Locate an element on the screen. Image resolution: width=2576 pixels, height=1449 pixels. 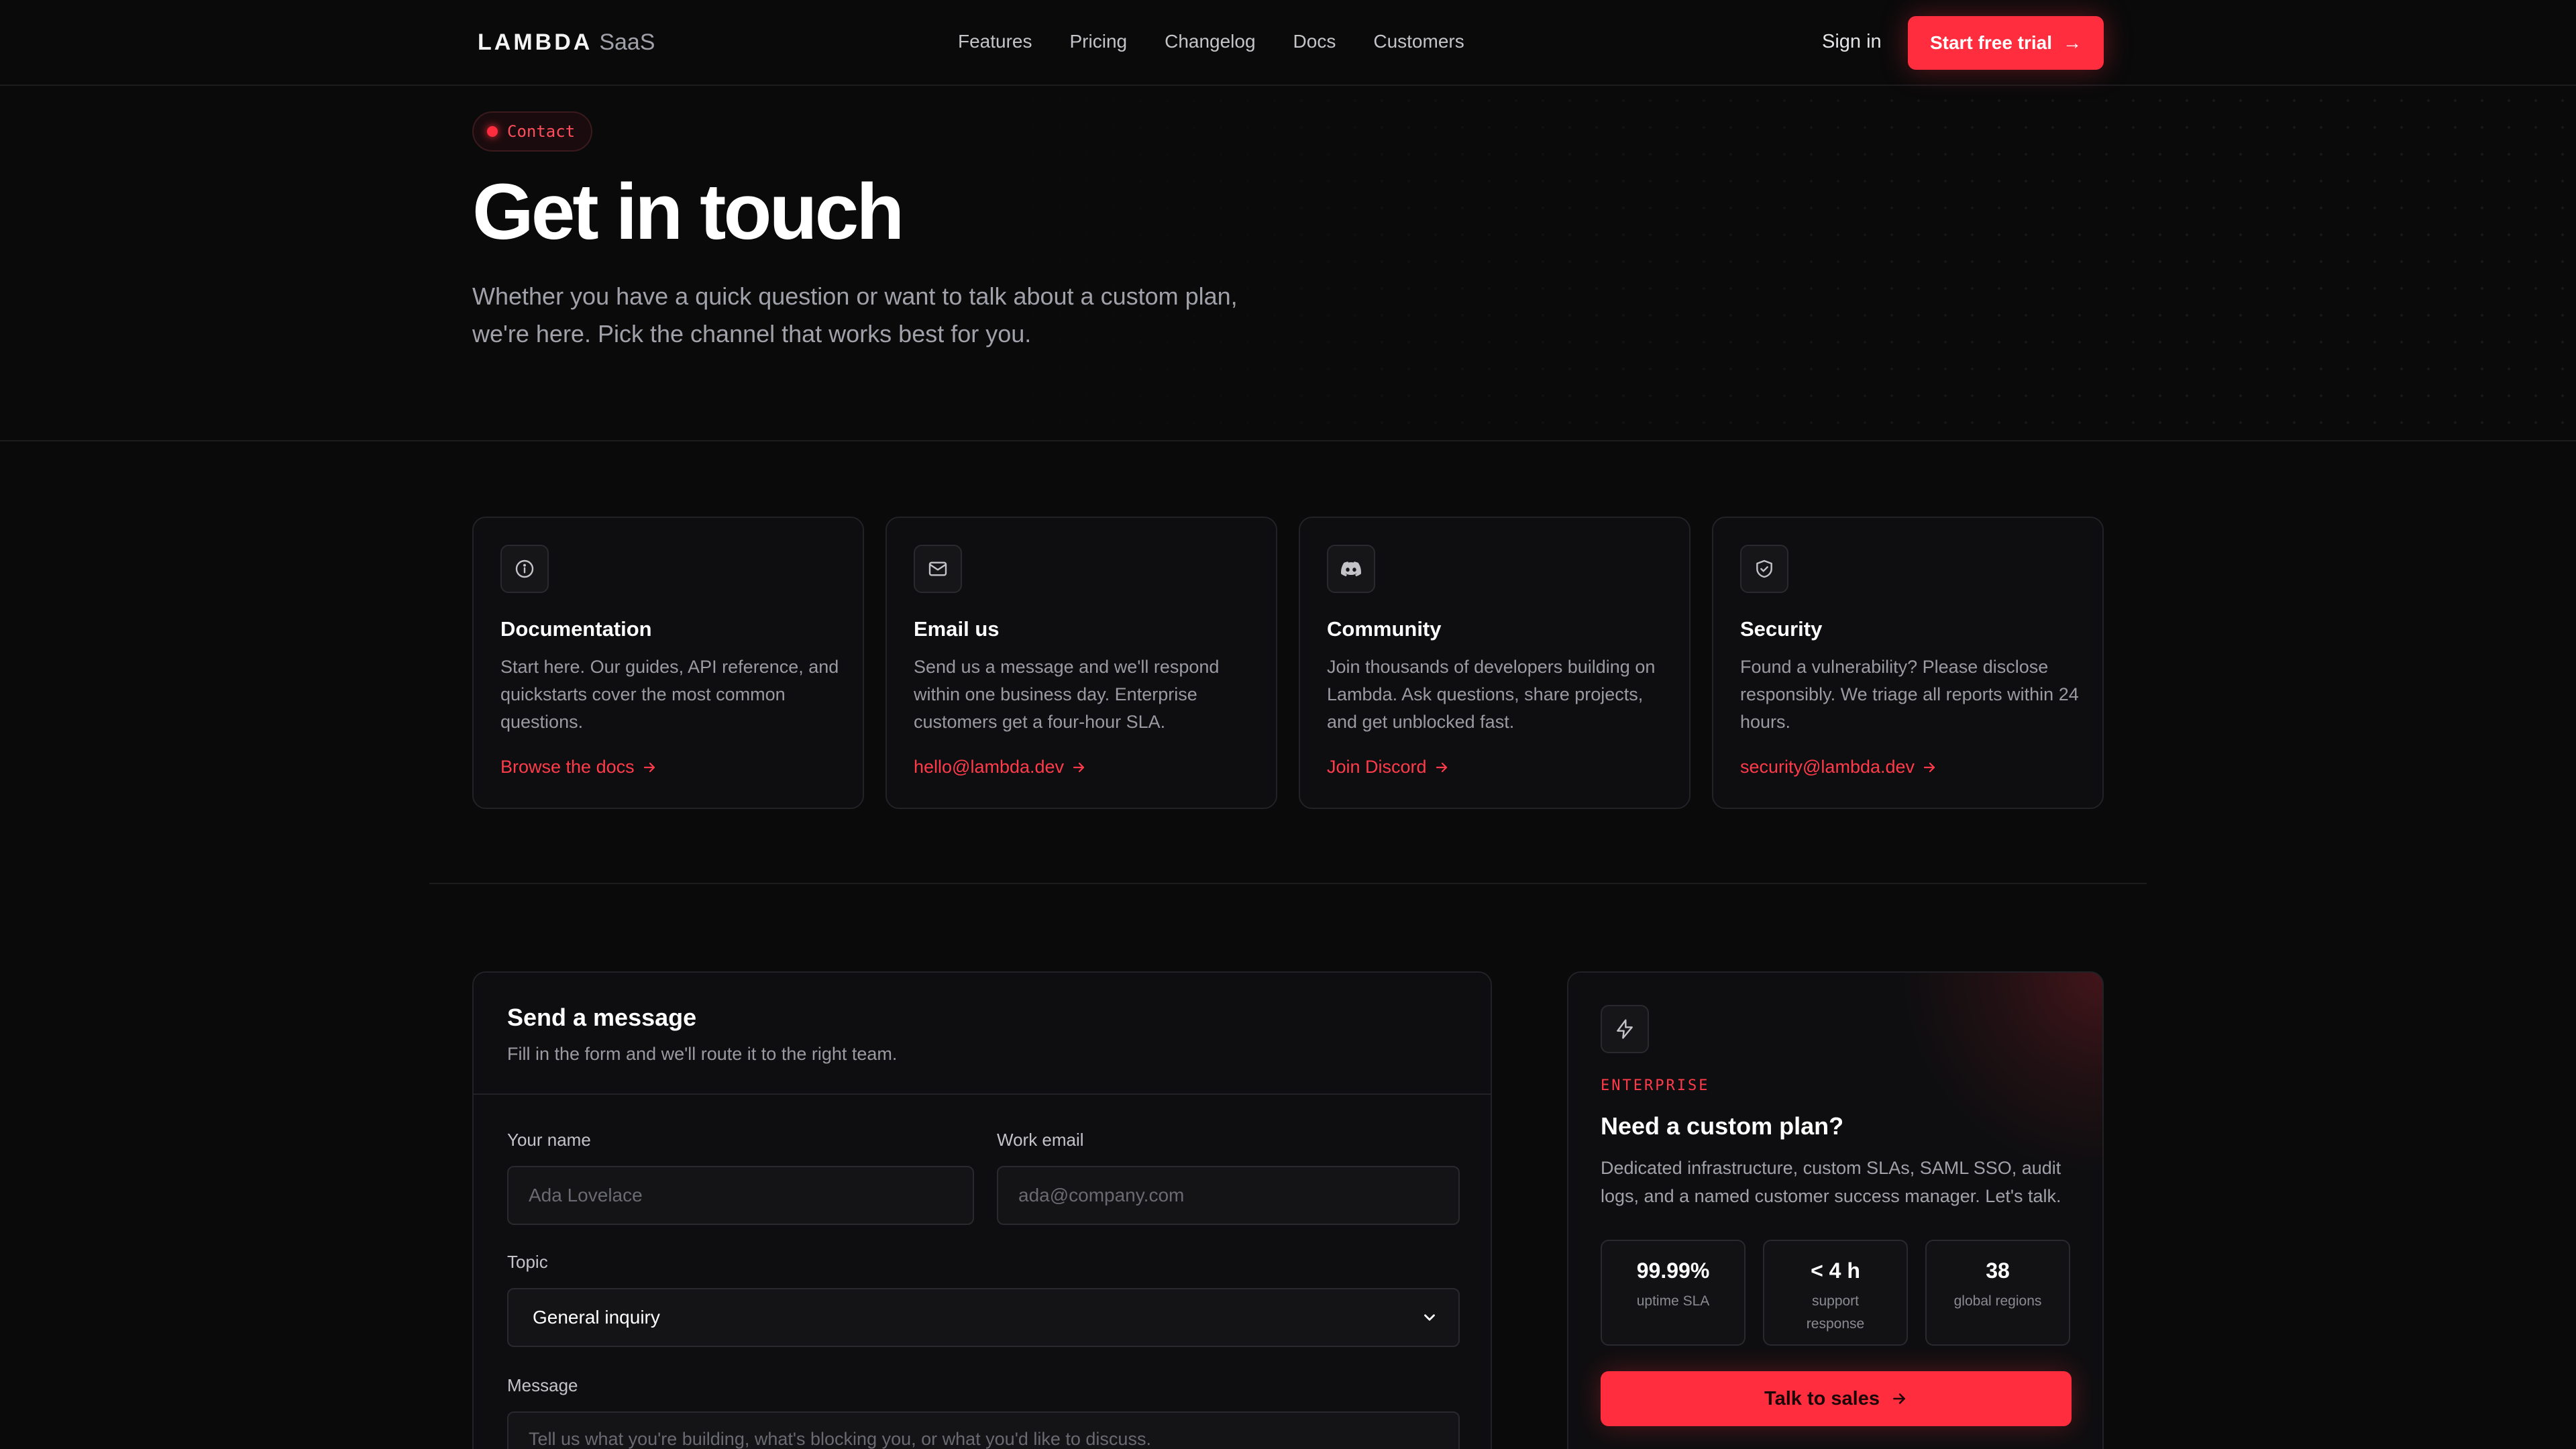
stat-value: 99.99% is located at coordinates (1673, 1270).